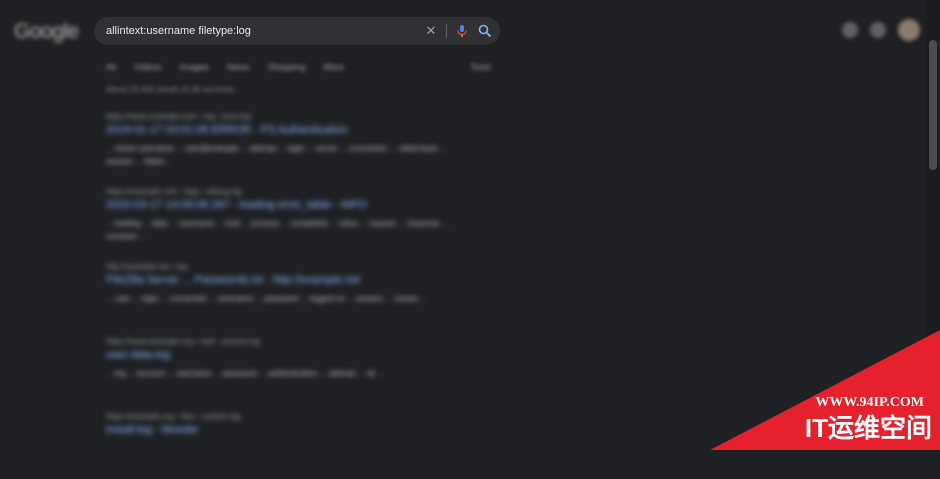 This screenshot has width=940, height=479. Describe the element at coordinates (825, 390) in the screenshot. I see `watermark: WWW.94IP.COM IT运维空间` at that location.